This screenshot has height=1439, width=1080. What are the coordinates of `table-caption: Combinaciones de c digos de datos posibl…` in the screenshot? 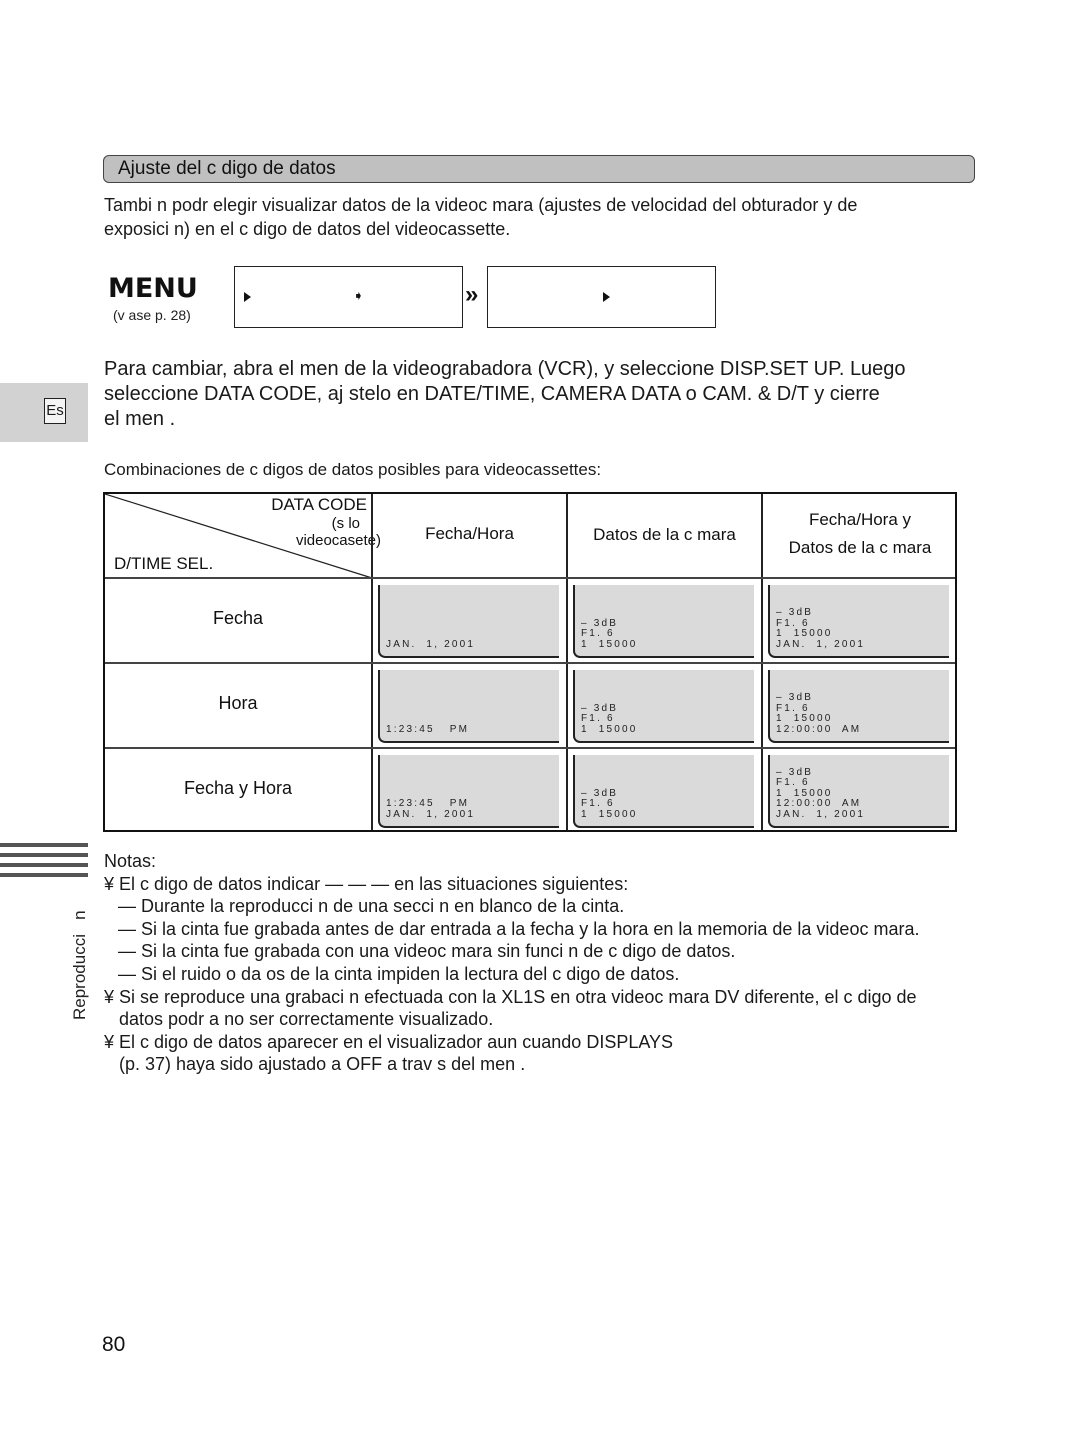 It's located at (353, 469).